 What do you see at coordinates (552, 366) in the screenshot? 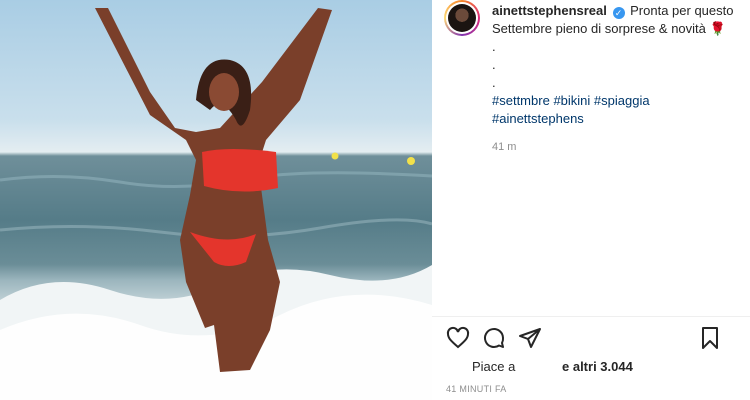
I see `likes-summary: Piace a e altri 3.044` at bounding box center [552, 366].